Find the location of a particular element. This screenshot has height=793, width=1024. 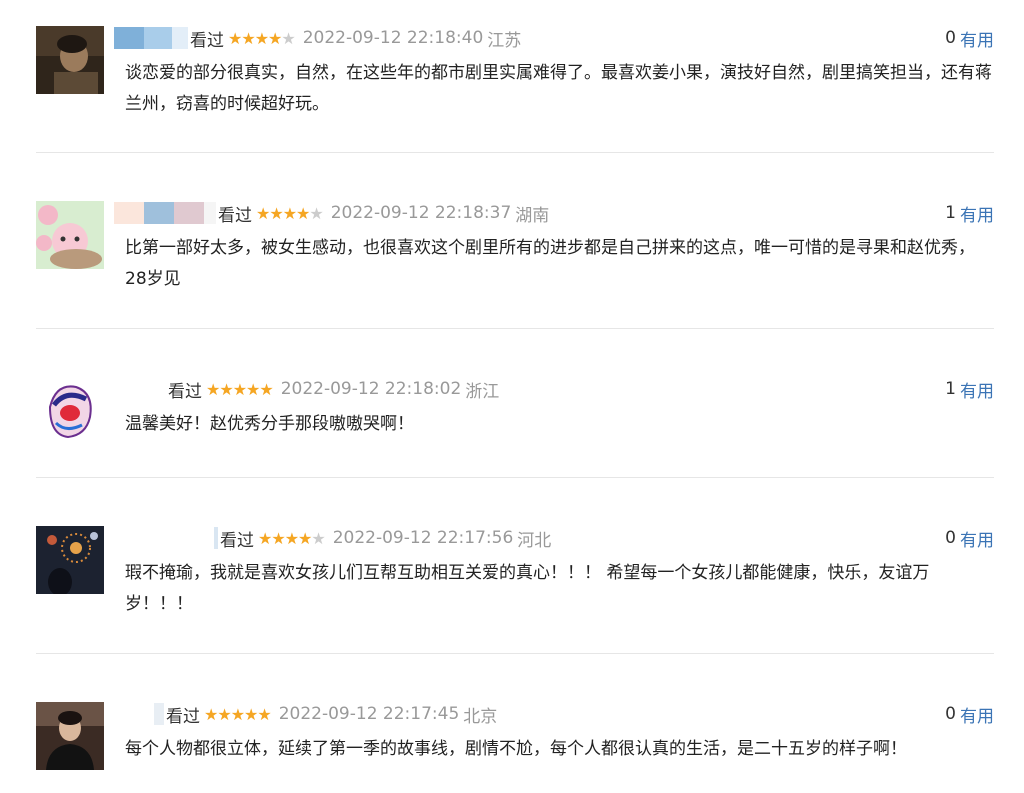

review-location: 河北 is located at coordinates (534, 540).